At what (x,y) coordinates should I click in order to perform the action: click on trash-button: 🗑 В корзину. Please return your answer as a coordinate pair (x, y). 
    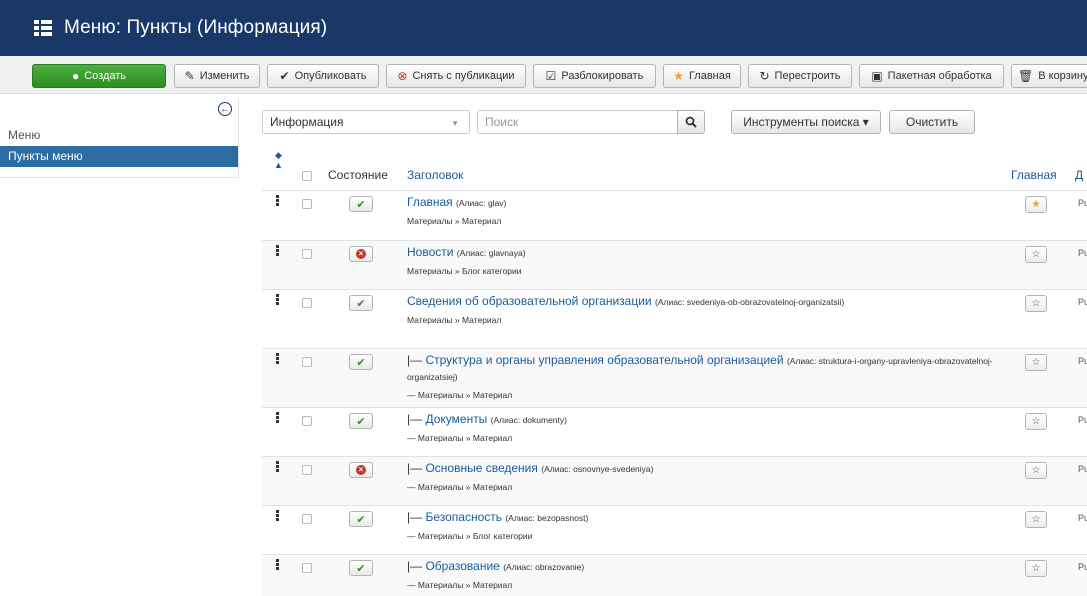
    Looking at the image, I should click on (1049, 76).